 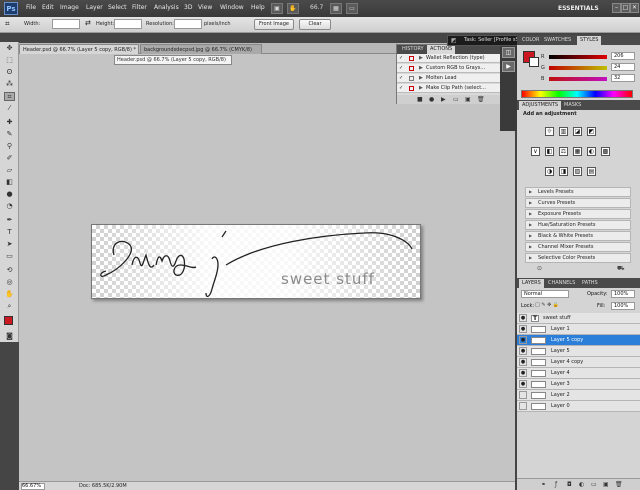 What do you see at coordinates (481, 99) in the screenshot?
I see `delete-icon: 🗑` at bounding box center [481, 99].